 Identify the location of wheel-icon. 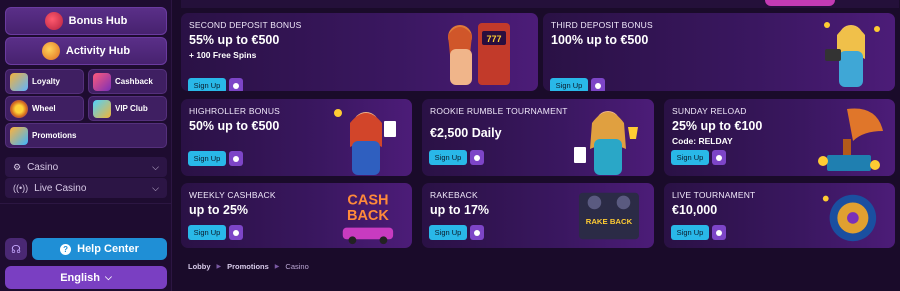
(19, 108).